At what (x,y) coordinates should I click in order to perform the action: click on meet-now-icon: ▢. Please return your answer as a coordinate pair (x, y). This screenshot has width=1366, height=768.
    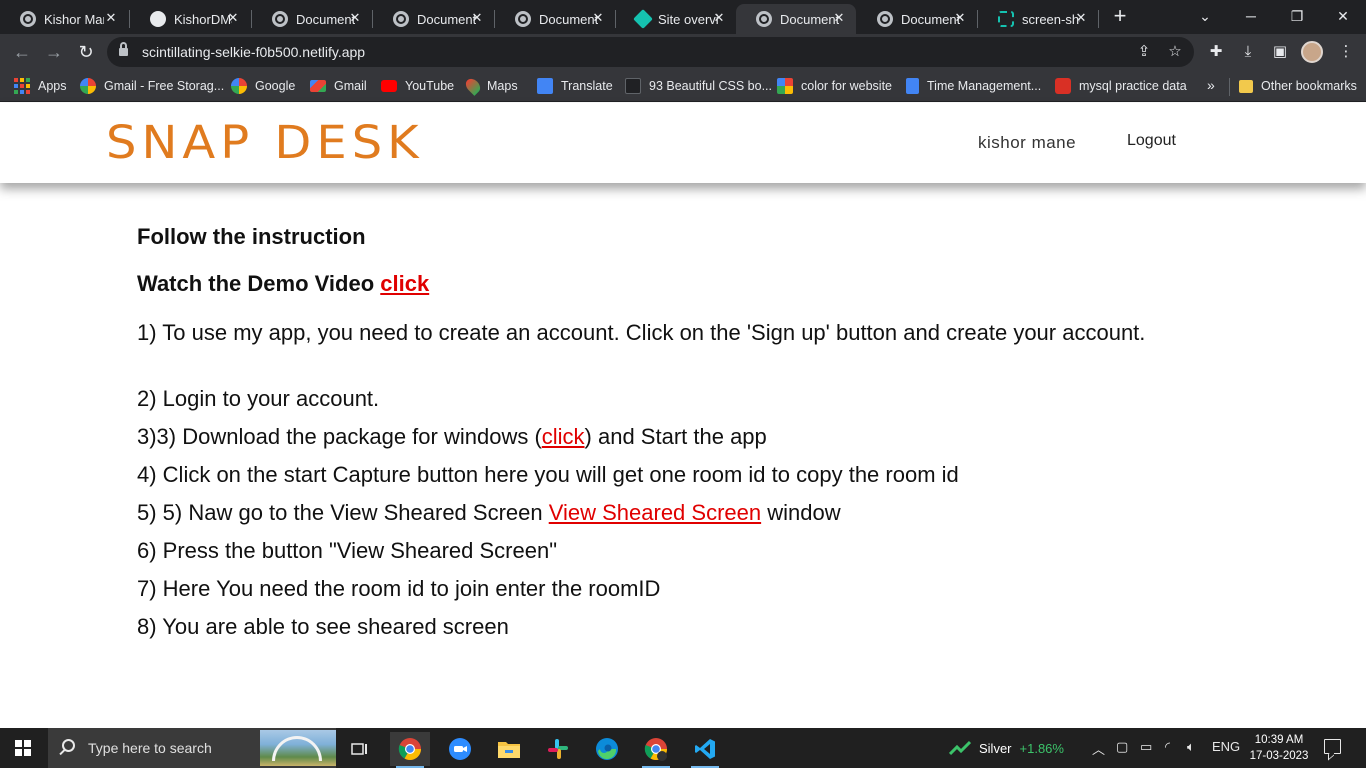
    Looking at the image, I should click on (1122, 747).